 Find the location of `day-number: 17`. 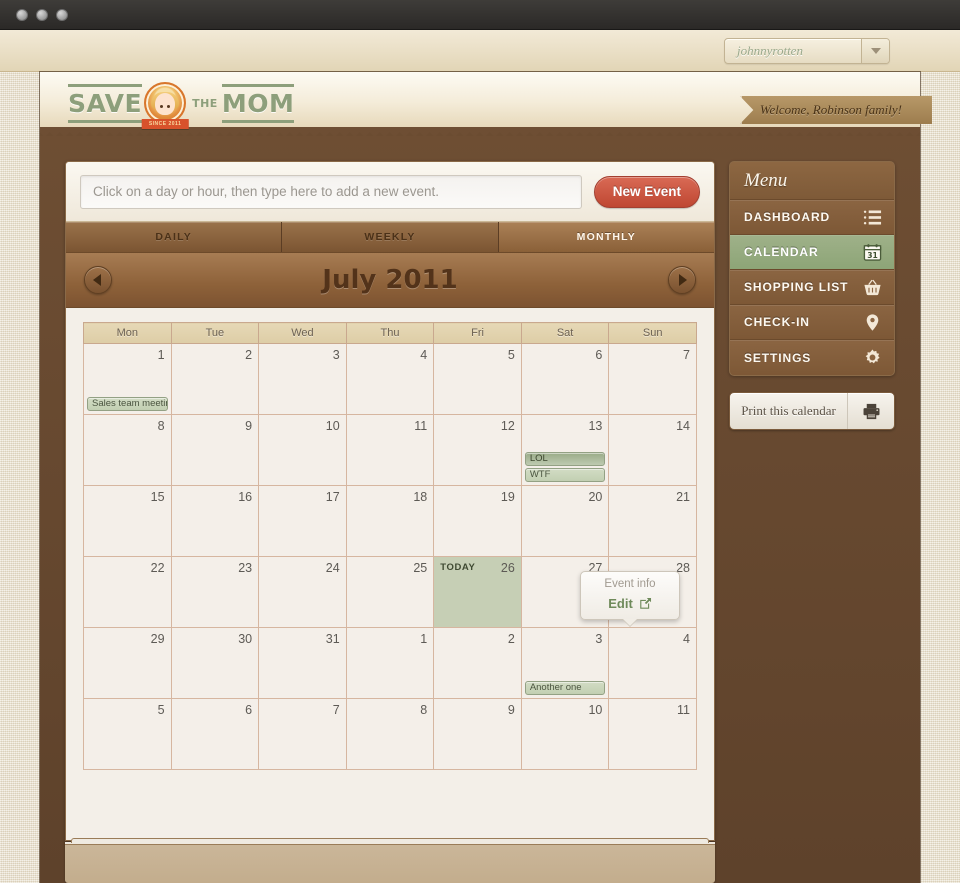

day-number: 17 is located at coordinates (332, 497).